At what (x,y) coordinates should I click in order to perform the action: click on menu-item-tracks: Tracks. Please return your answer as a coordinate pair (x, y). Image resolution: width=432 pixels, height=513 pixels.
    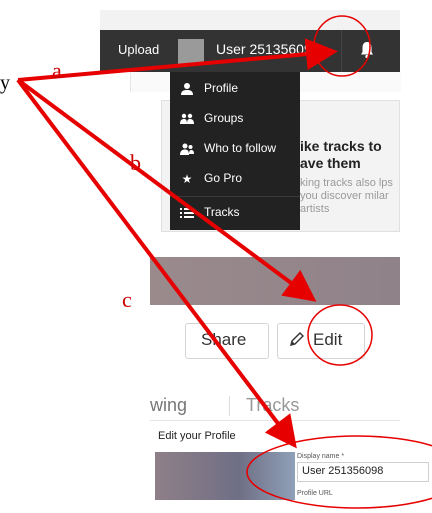
    Looking at the image, I should click on (235, 213).